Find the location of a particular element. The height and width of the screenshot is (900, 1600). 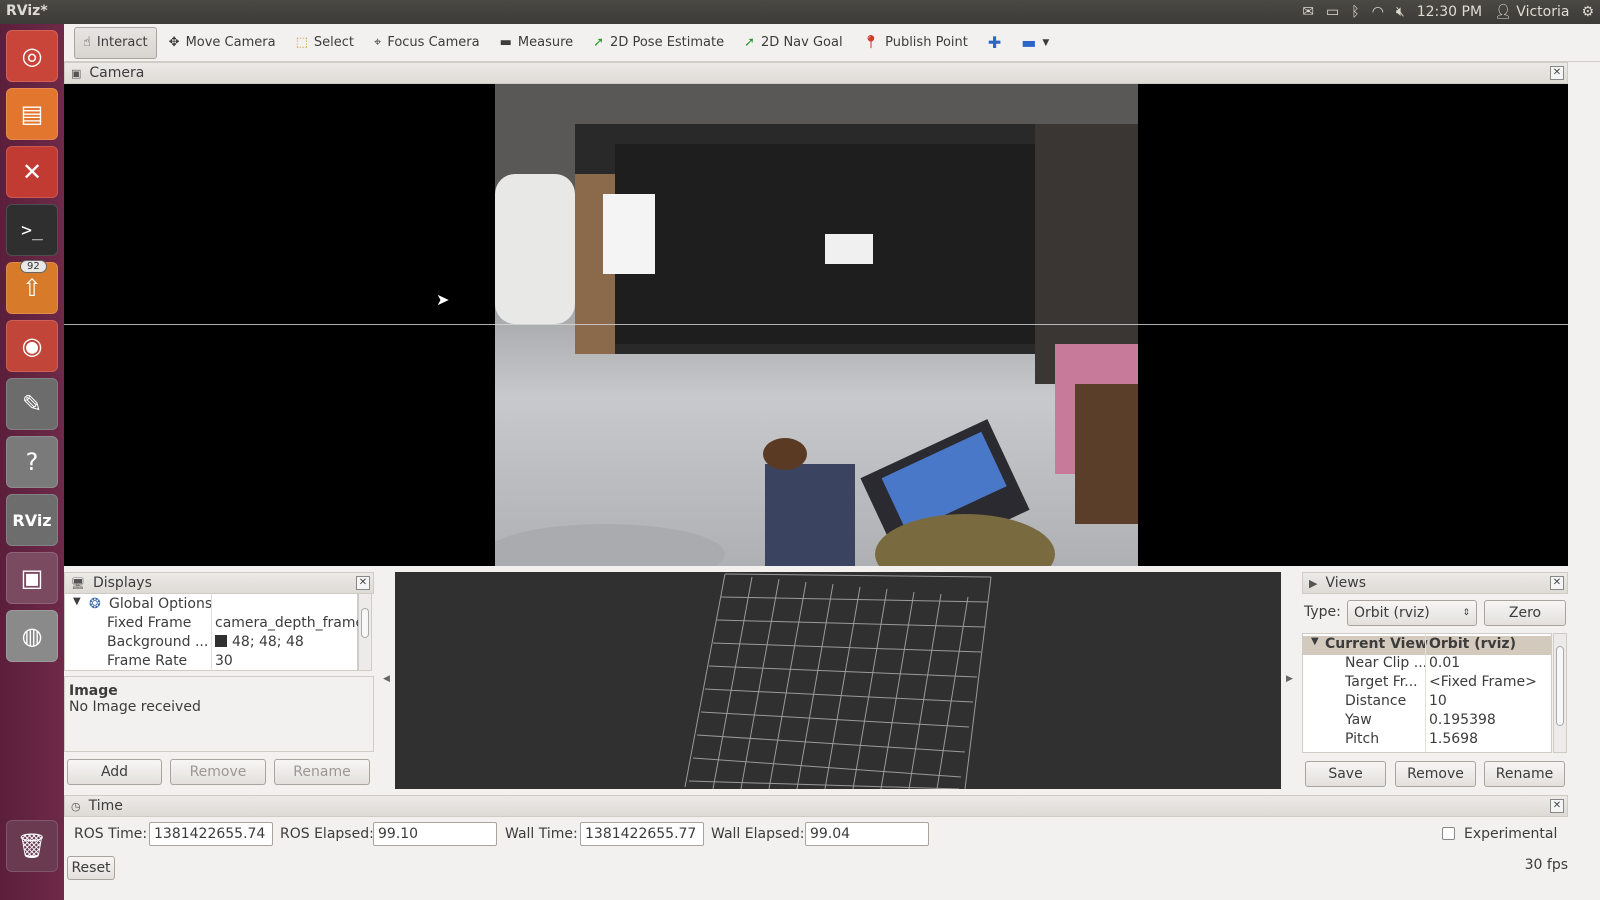

displays-panel-header: 🖥︎ Displays ✕ is located at coordinates (219, 583).